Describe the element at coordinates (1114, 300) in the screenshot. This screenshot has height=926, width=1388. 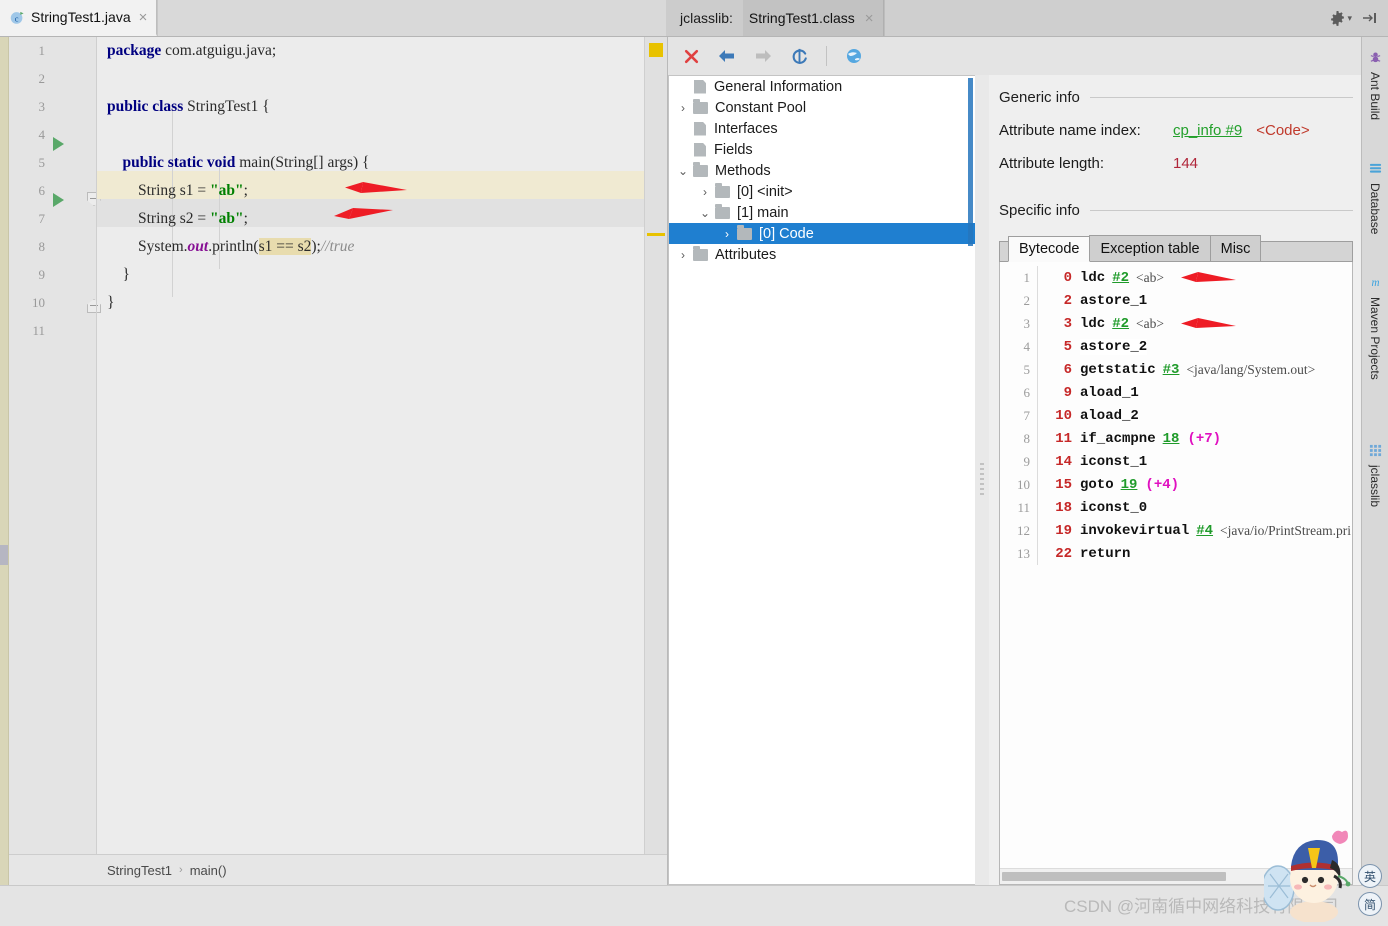
I see `bytecode-opcode: astore_1` at that location.